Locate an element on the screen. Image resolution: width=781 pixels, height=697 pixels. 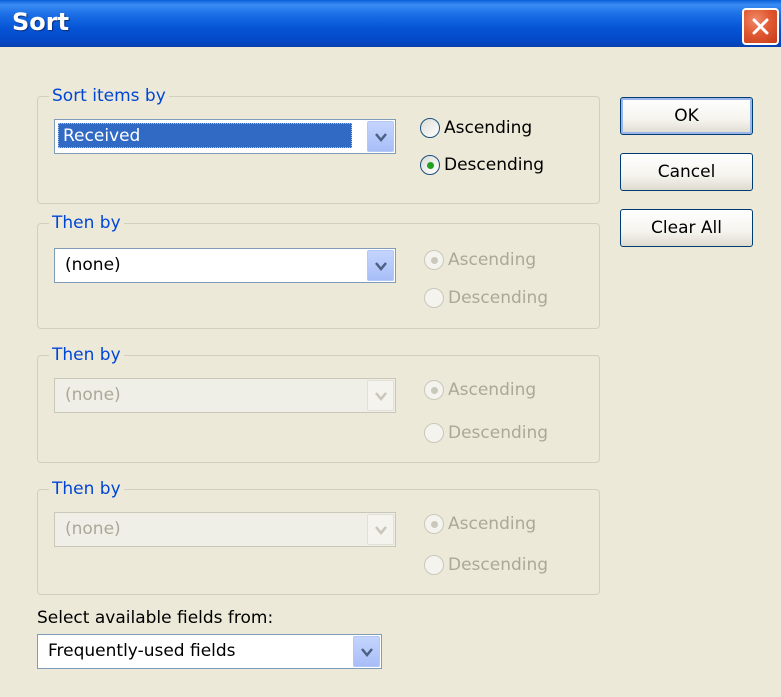
available-fields-combo: Frequently-used fields is located at coordinates (209, 651).